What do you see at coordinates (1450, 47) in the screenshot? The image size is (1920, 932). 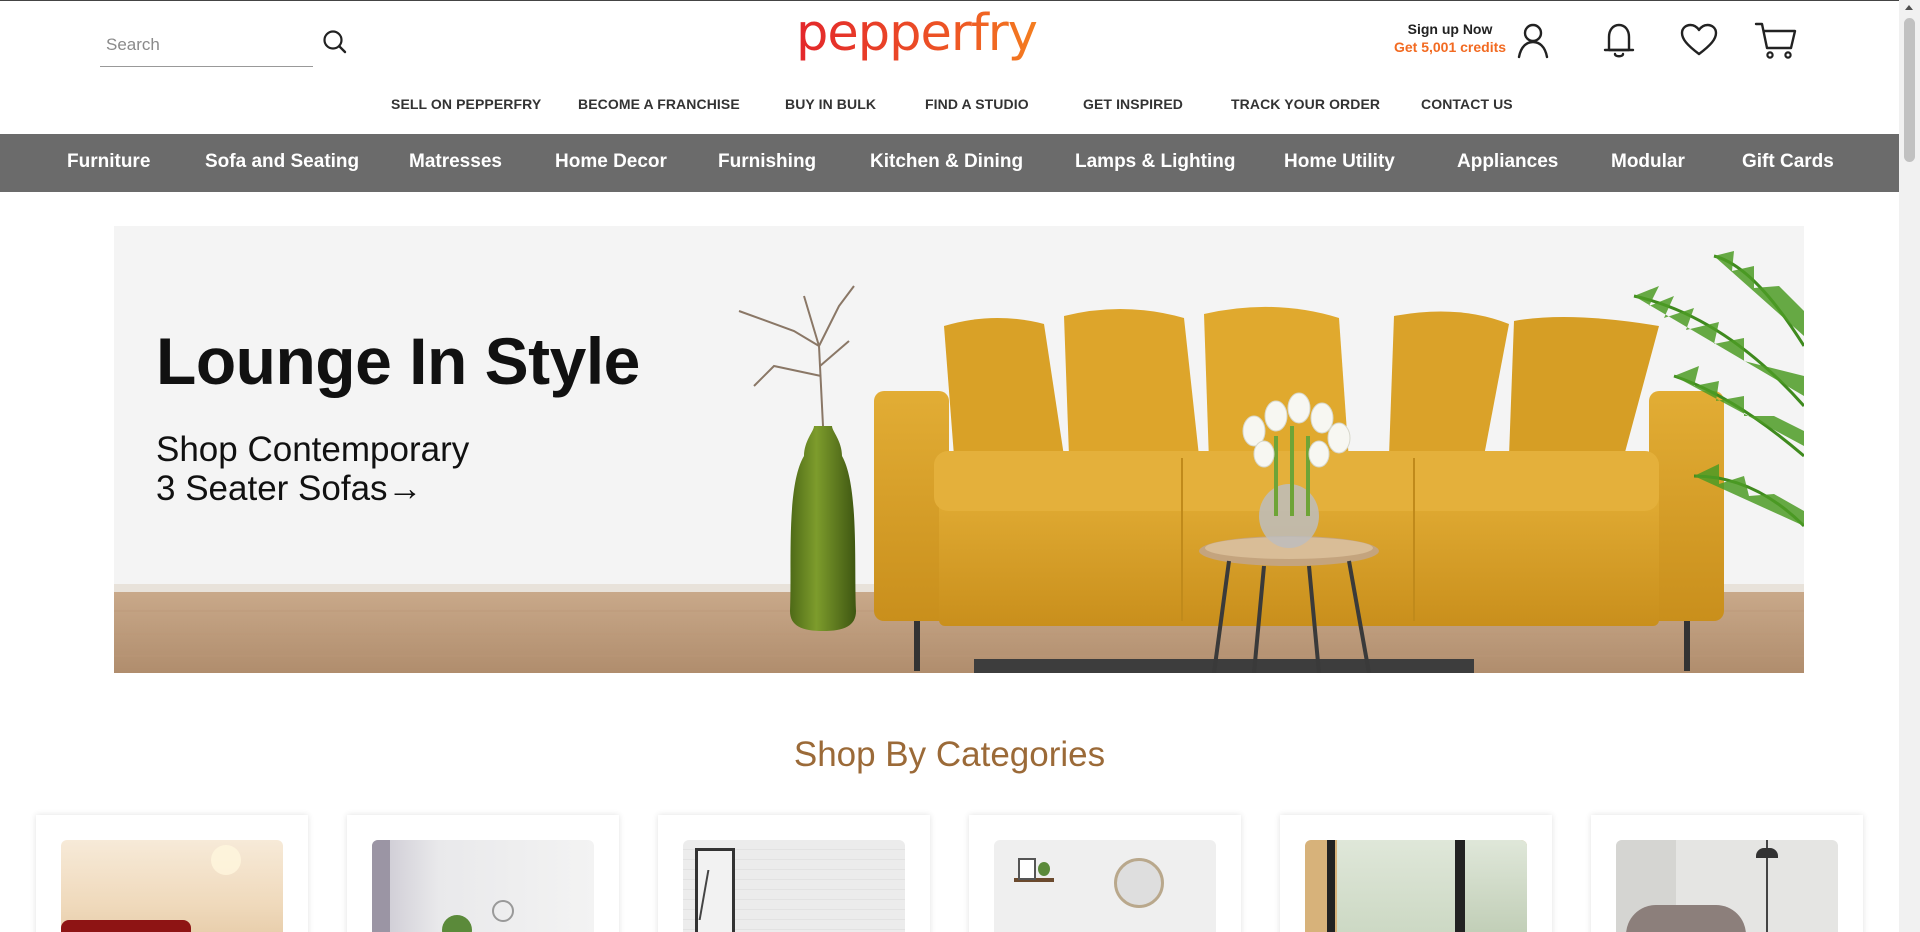 I see `signup-credits: Get 5,001 credits` at bounding box center [1450, 47].